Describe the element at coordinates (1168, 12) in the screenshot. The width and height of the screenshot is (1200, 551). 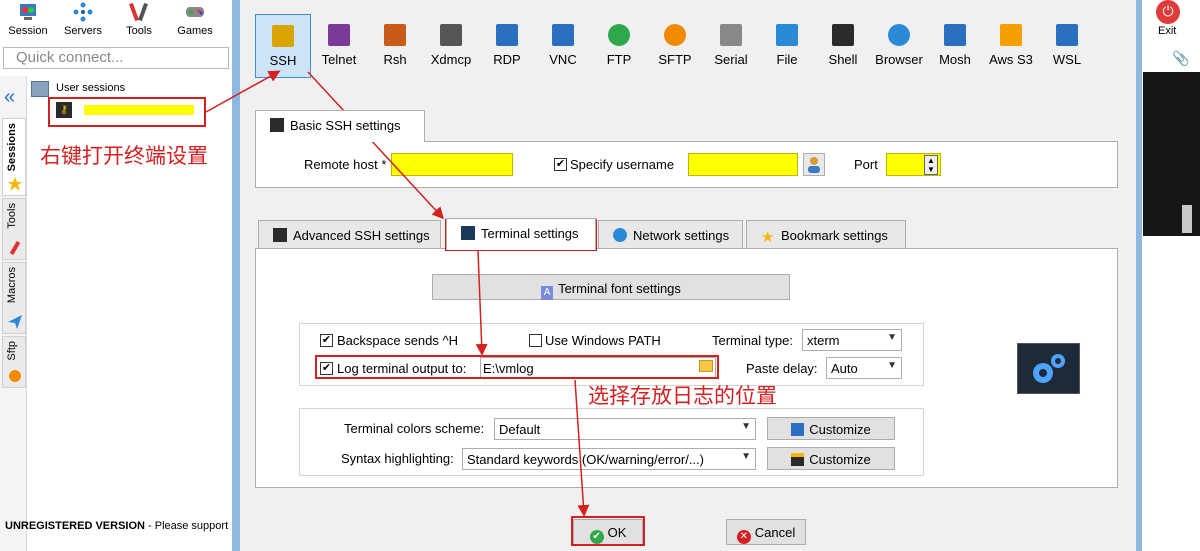
I see `power-icon: ⏻` at that location.